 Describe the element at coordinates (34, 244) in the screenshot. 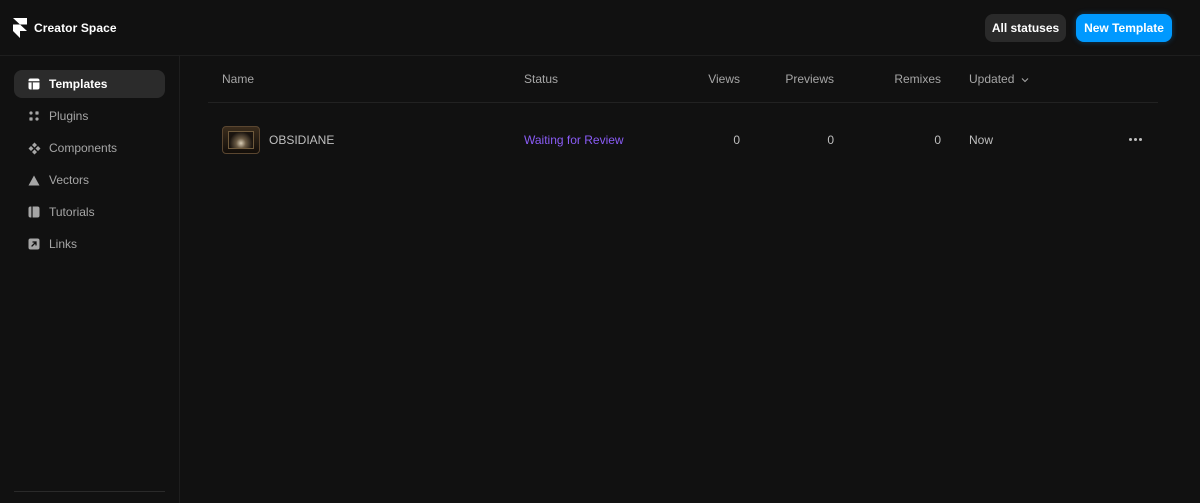

I see `link-arrow-icon` at that location.